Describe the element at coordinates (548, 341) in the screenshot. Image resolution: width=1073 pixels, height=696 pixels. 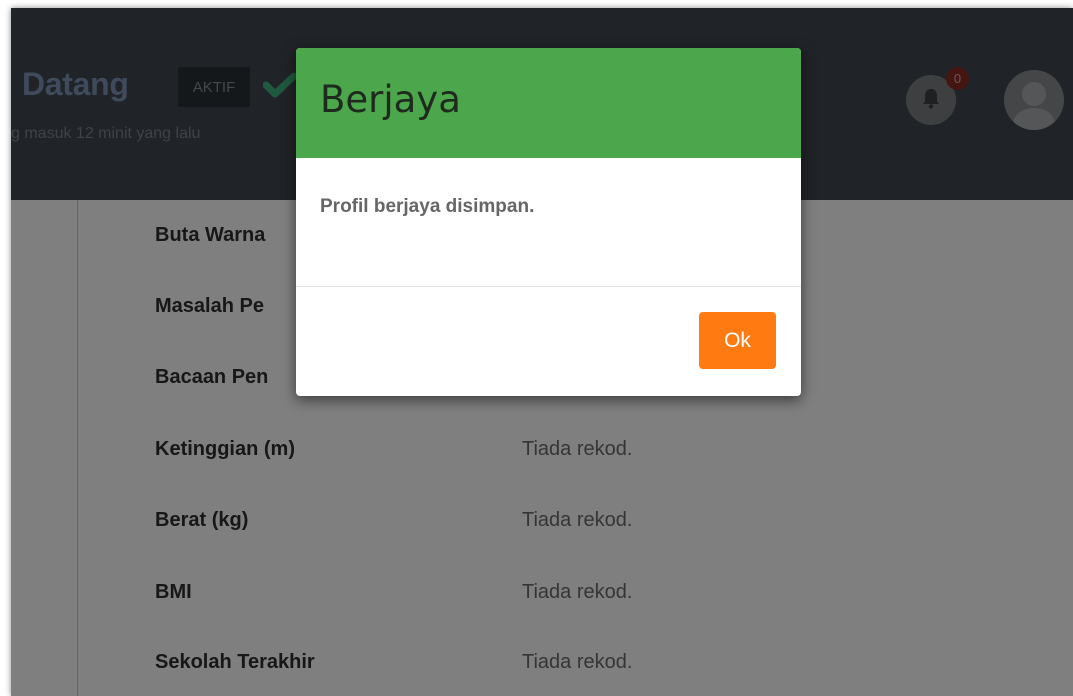
I see `dialog-footer: Ok` at that location.